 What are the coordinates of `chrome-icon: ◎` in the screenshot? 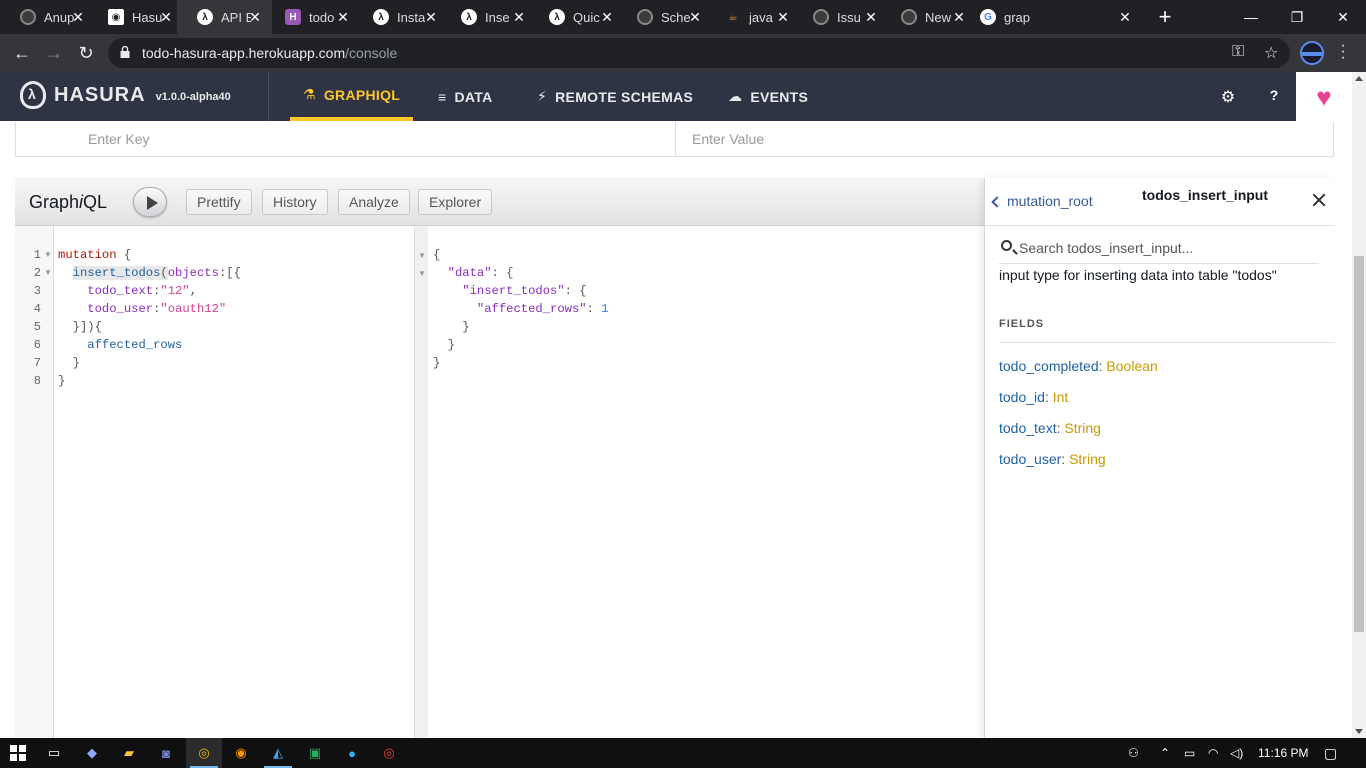 It's located at (204, 753).